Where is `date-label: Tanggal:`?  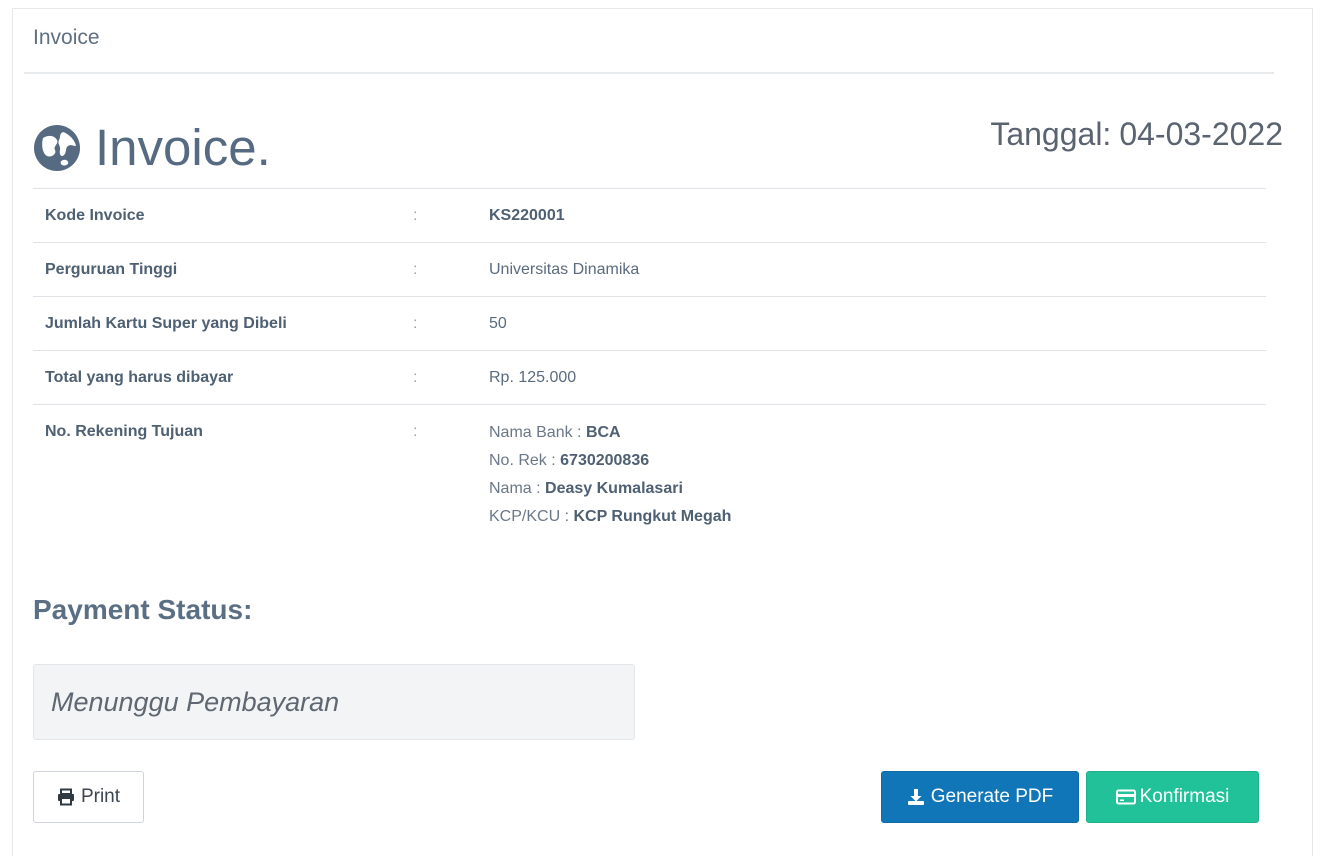 date-label: Tanggal: is located at coordinates (1051, 134).